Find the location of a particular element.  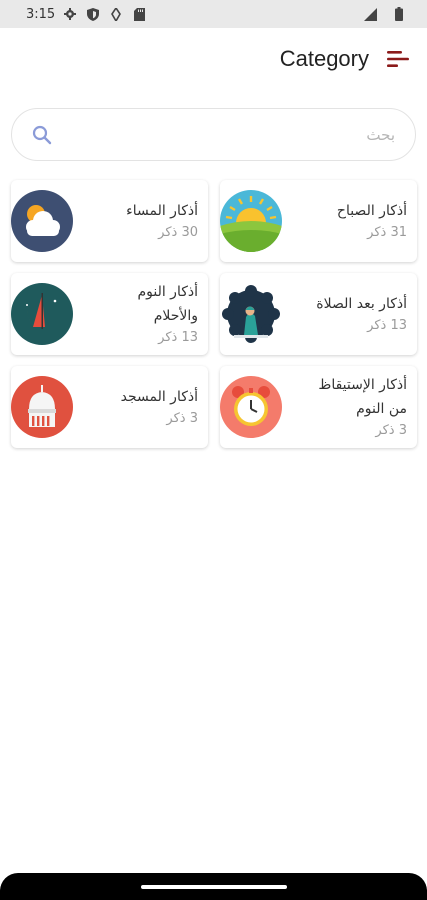

app-bar: Category is located at coordinates (213, 59).